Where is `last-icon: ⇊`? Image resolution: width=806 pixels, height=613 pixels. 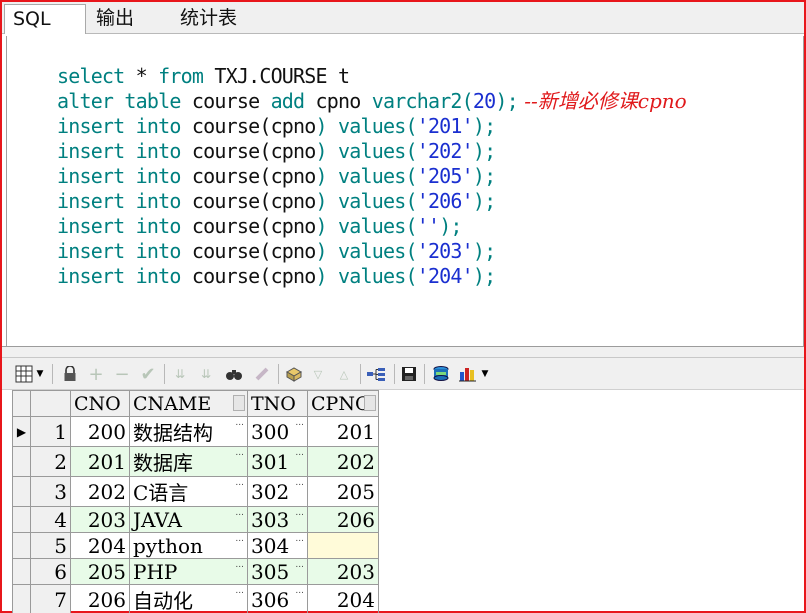
last-icon: ⇊ is located at coordinates (206, 374).